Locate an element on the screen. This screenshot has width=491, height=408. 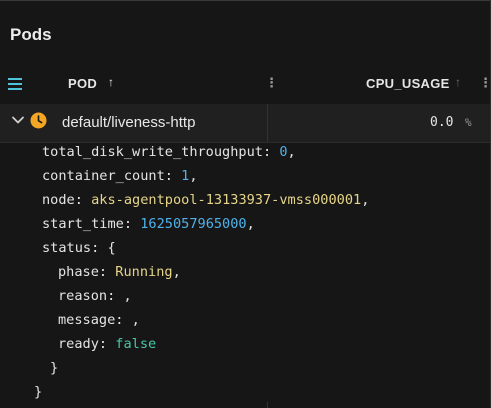
top-border is located at coordinates (245, 0).